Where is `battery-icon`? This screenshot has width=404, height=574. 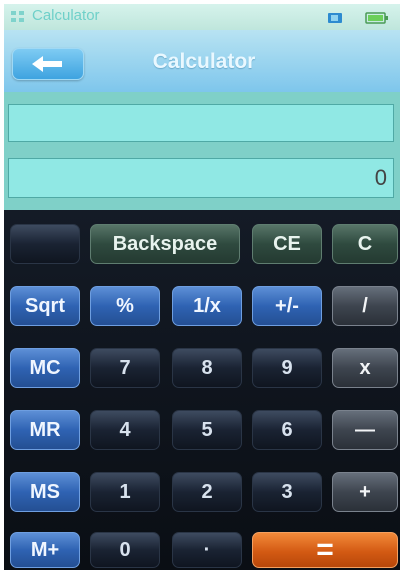
battery-icon is located at coordinates (376, 18).